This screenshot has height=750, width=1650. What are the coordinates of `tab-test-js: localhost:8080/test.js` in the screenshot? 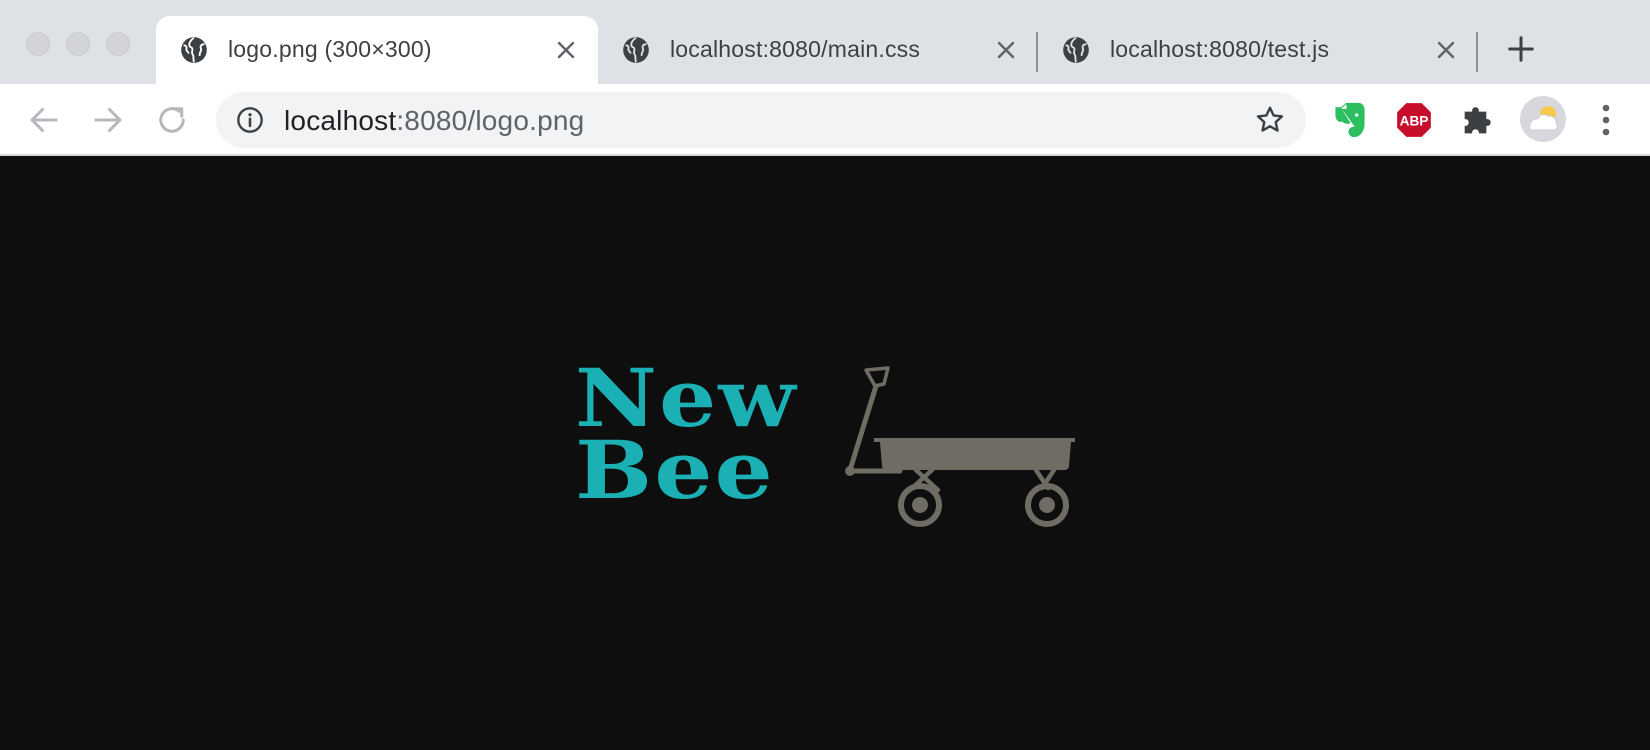 It's located at (1258, 50).